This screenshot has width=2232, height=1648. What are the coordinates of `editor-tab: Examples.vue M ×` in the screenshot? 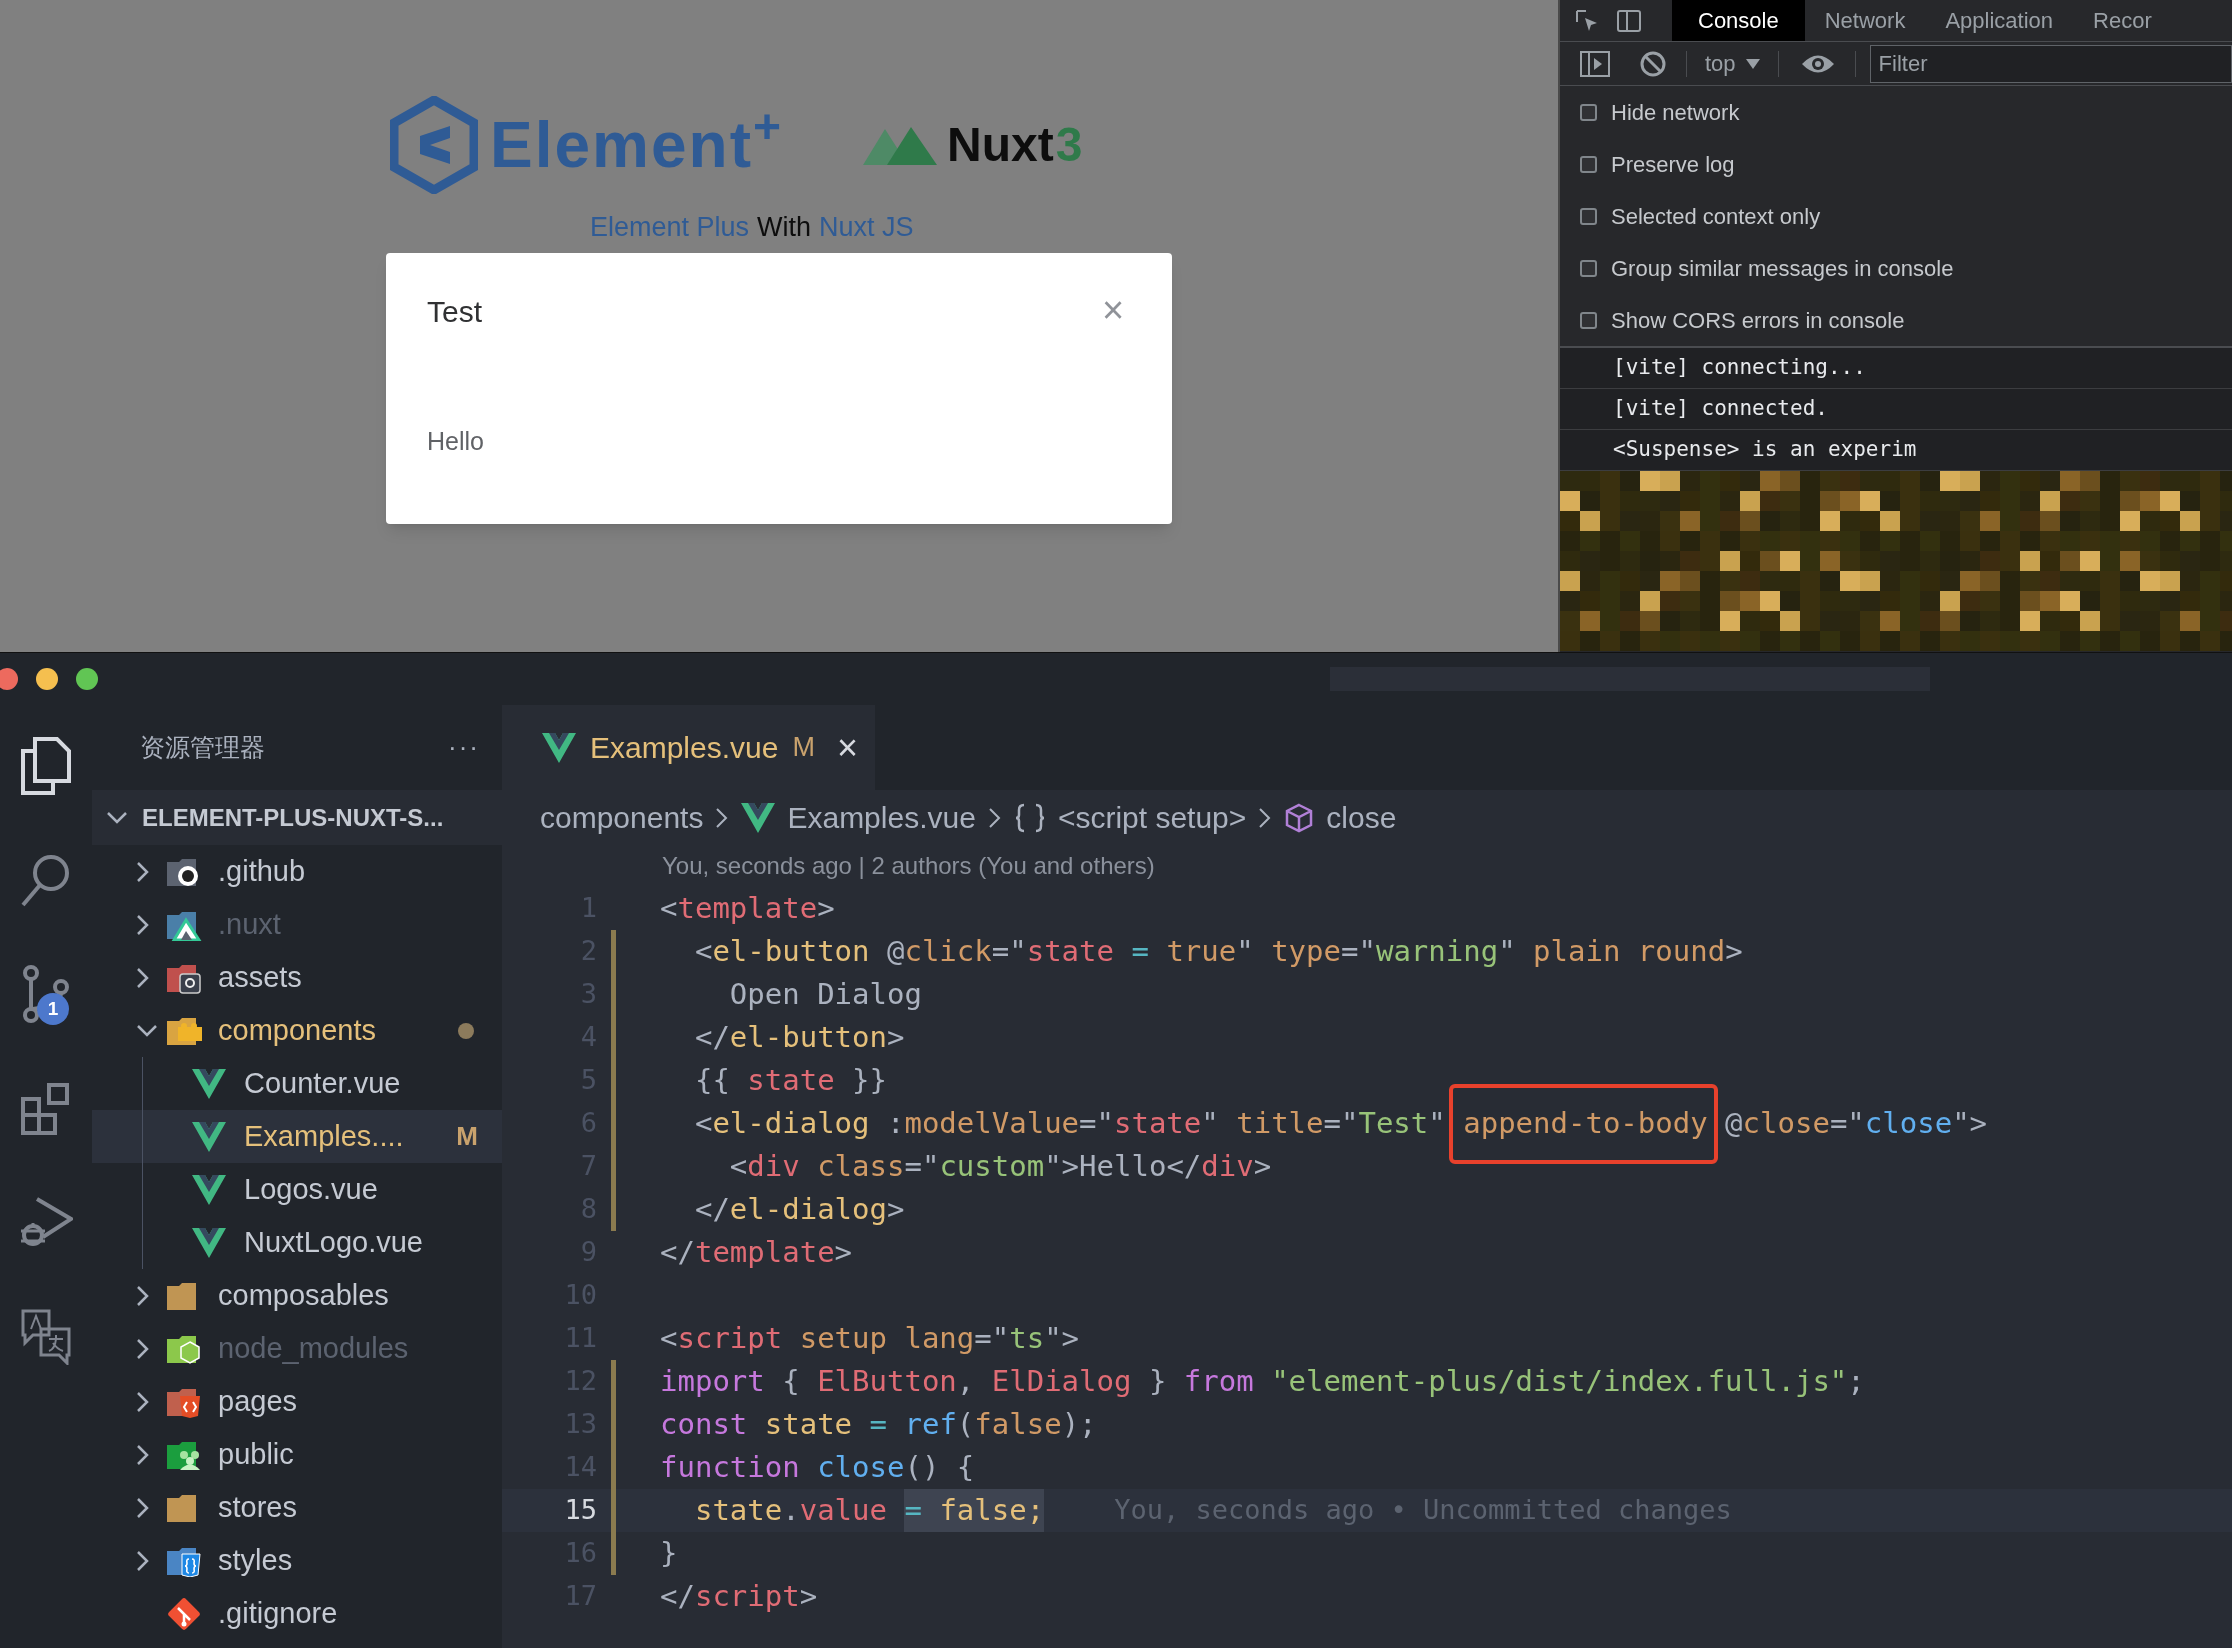 It's located at (688, 747).